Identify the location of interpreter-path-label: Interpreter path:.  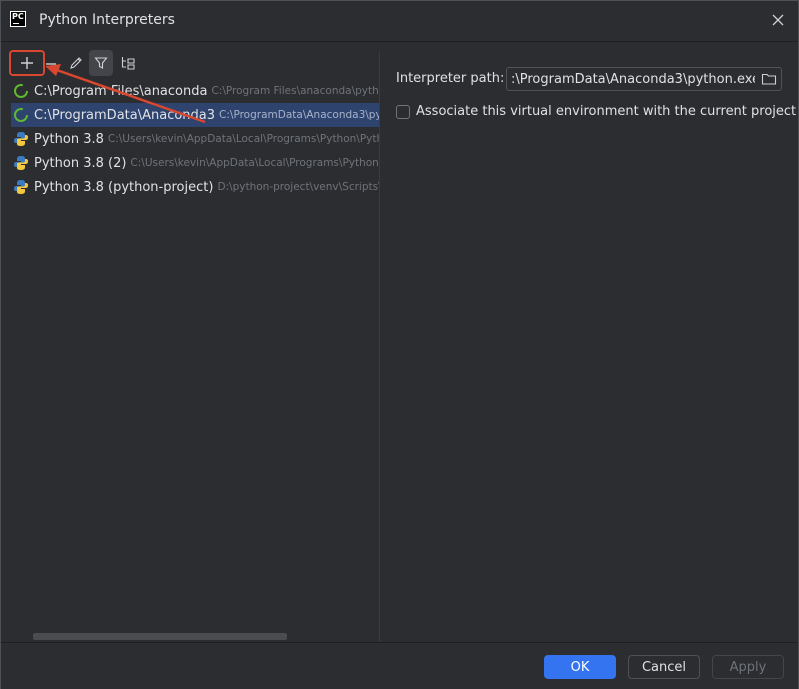
(450, 78).